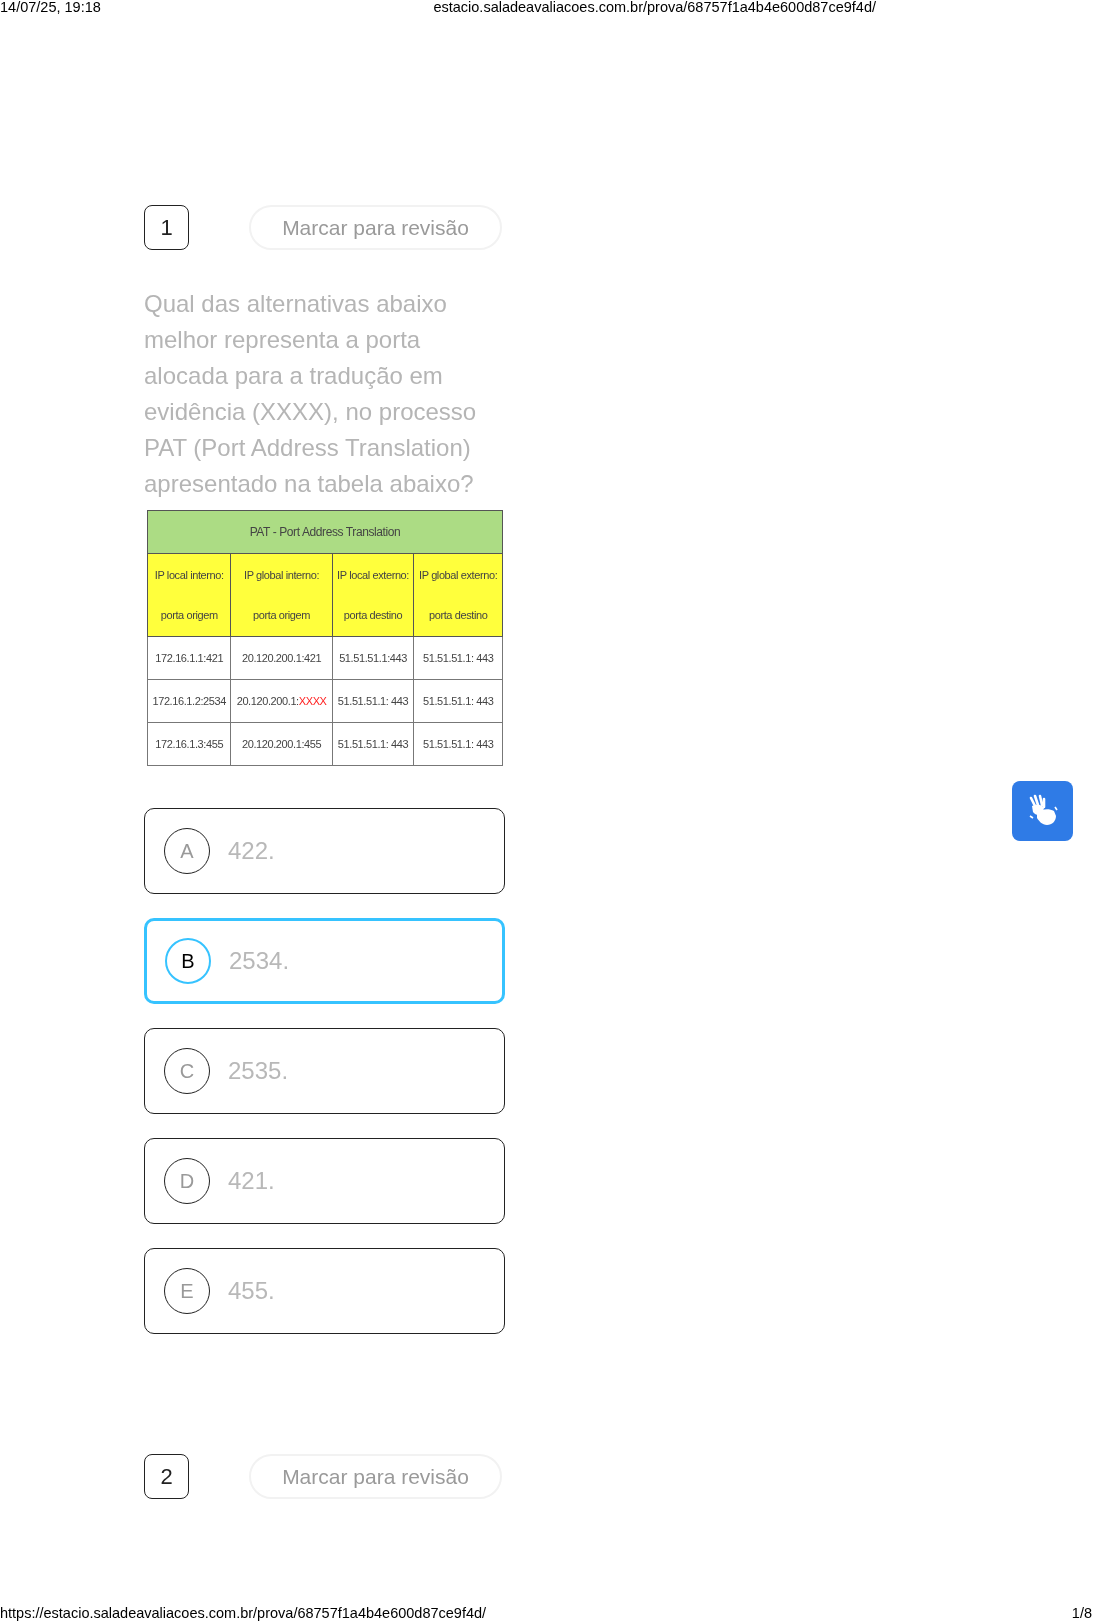  Describe the element at coordinates (311, 394) in the screenshot. I see `question-text: Qual das alternativas abaixo melhor representa a porta alocada para a tradução em evidência (XXXX), no processo PAT (Port Address Translation) apresentado na tabela abaixo?` at that location.